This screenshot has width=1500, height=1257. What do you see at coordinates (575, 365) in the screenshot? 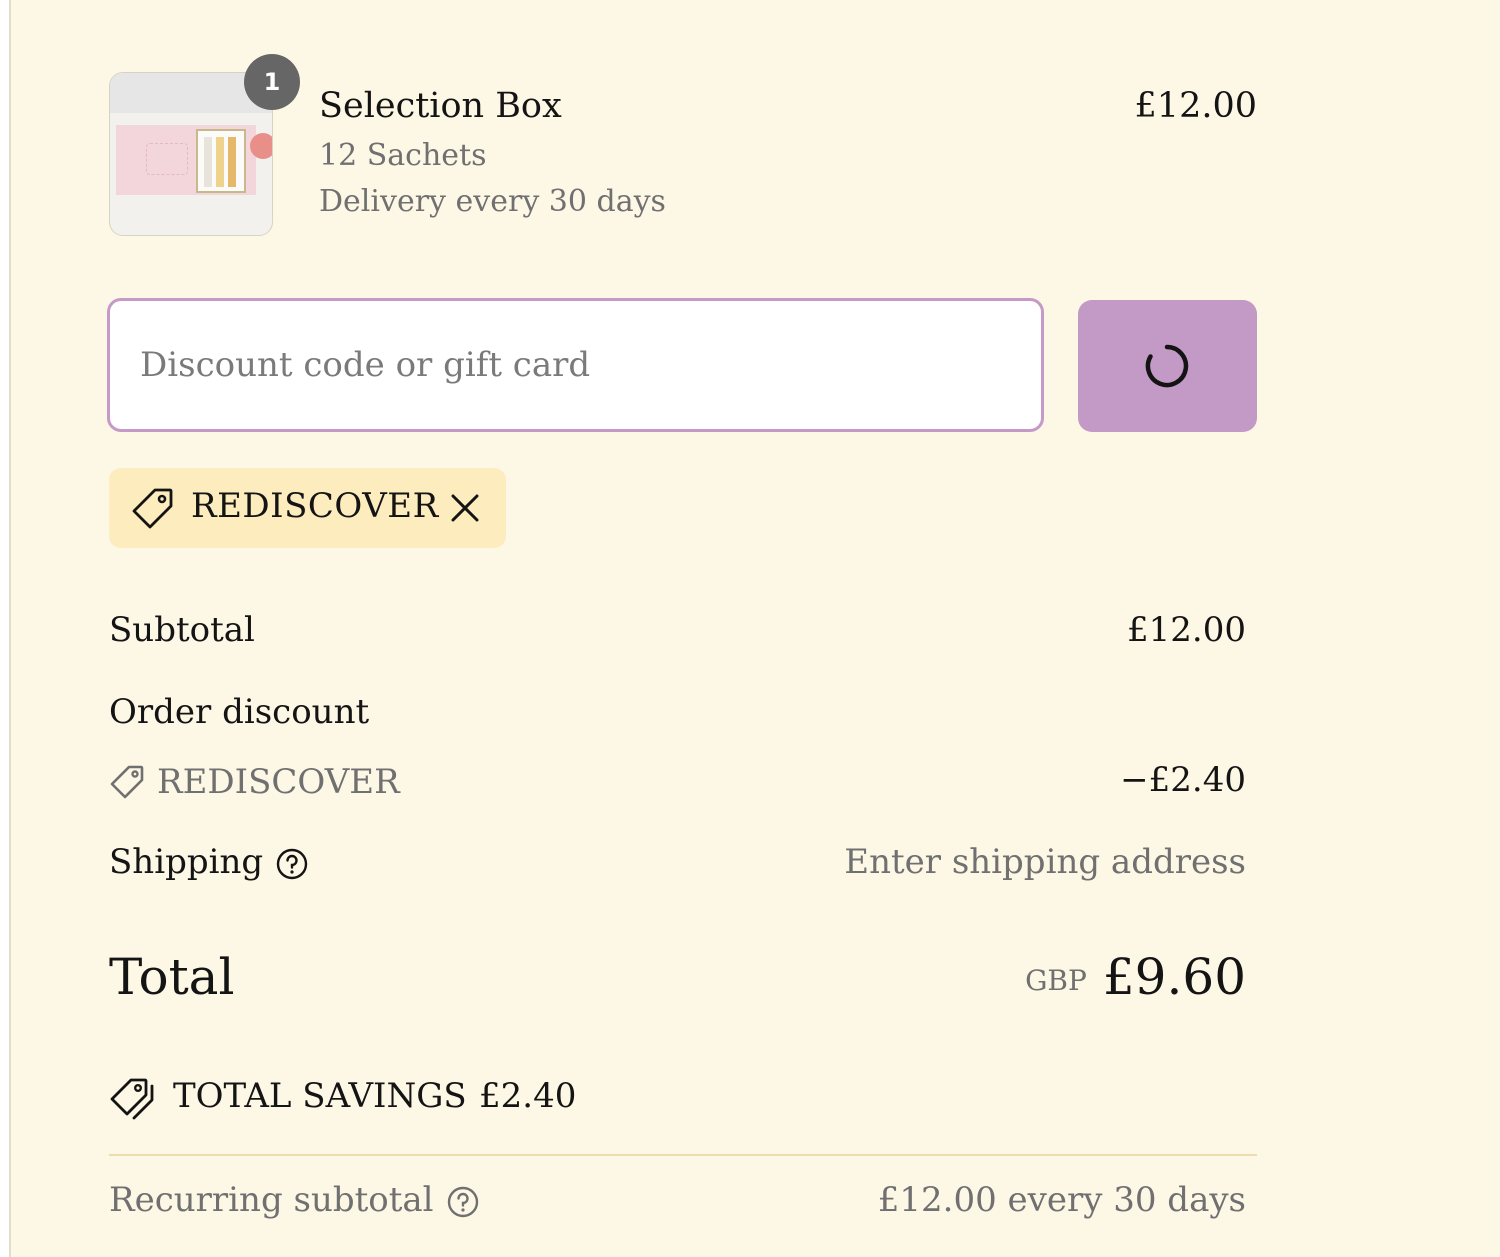
I see `discount-code-input` at bounding box center [575, 365].